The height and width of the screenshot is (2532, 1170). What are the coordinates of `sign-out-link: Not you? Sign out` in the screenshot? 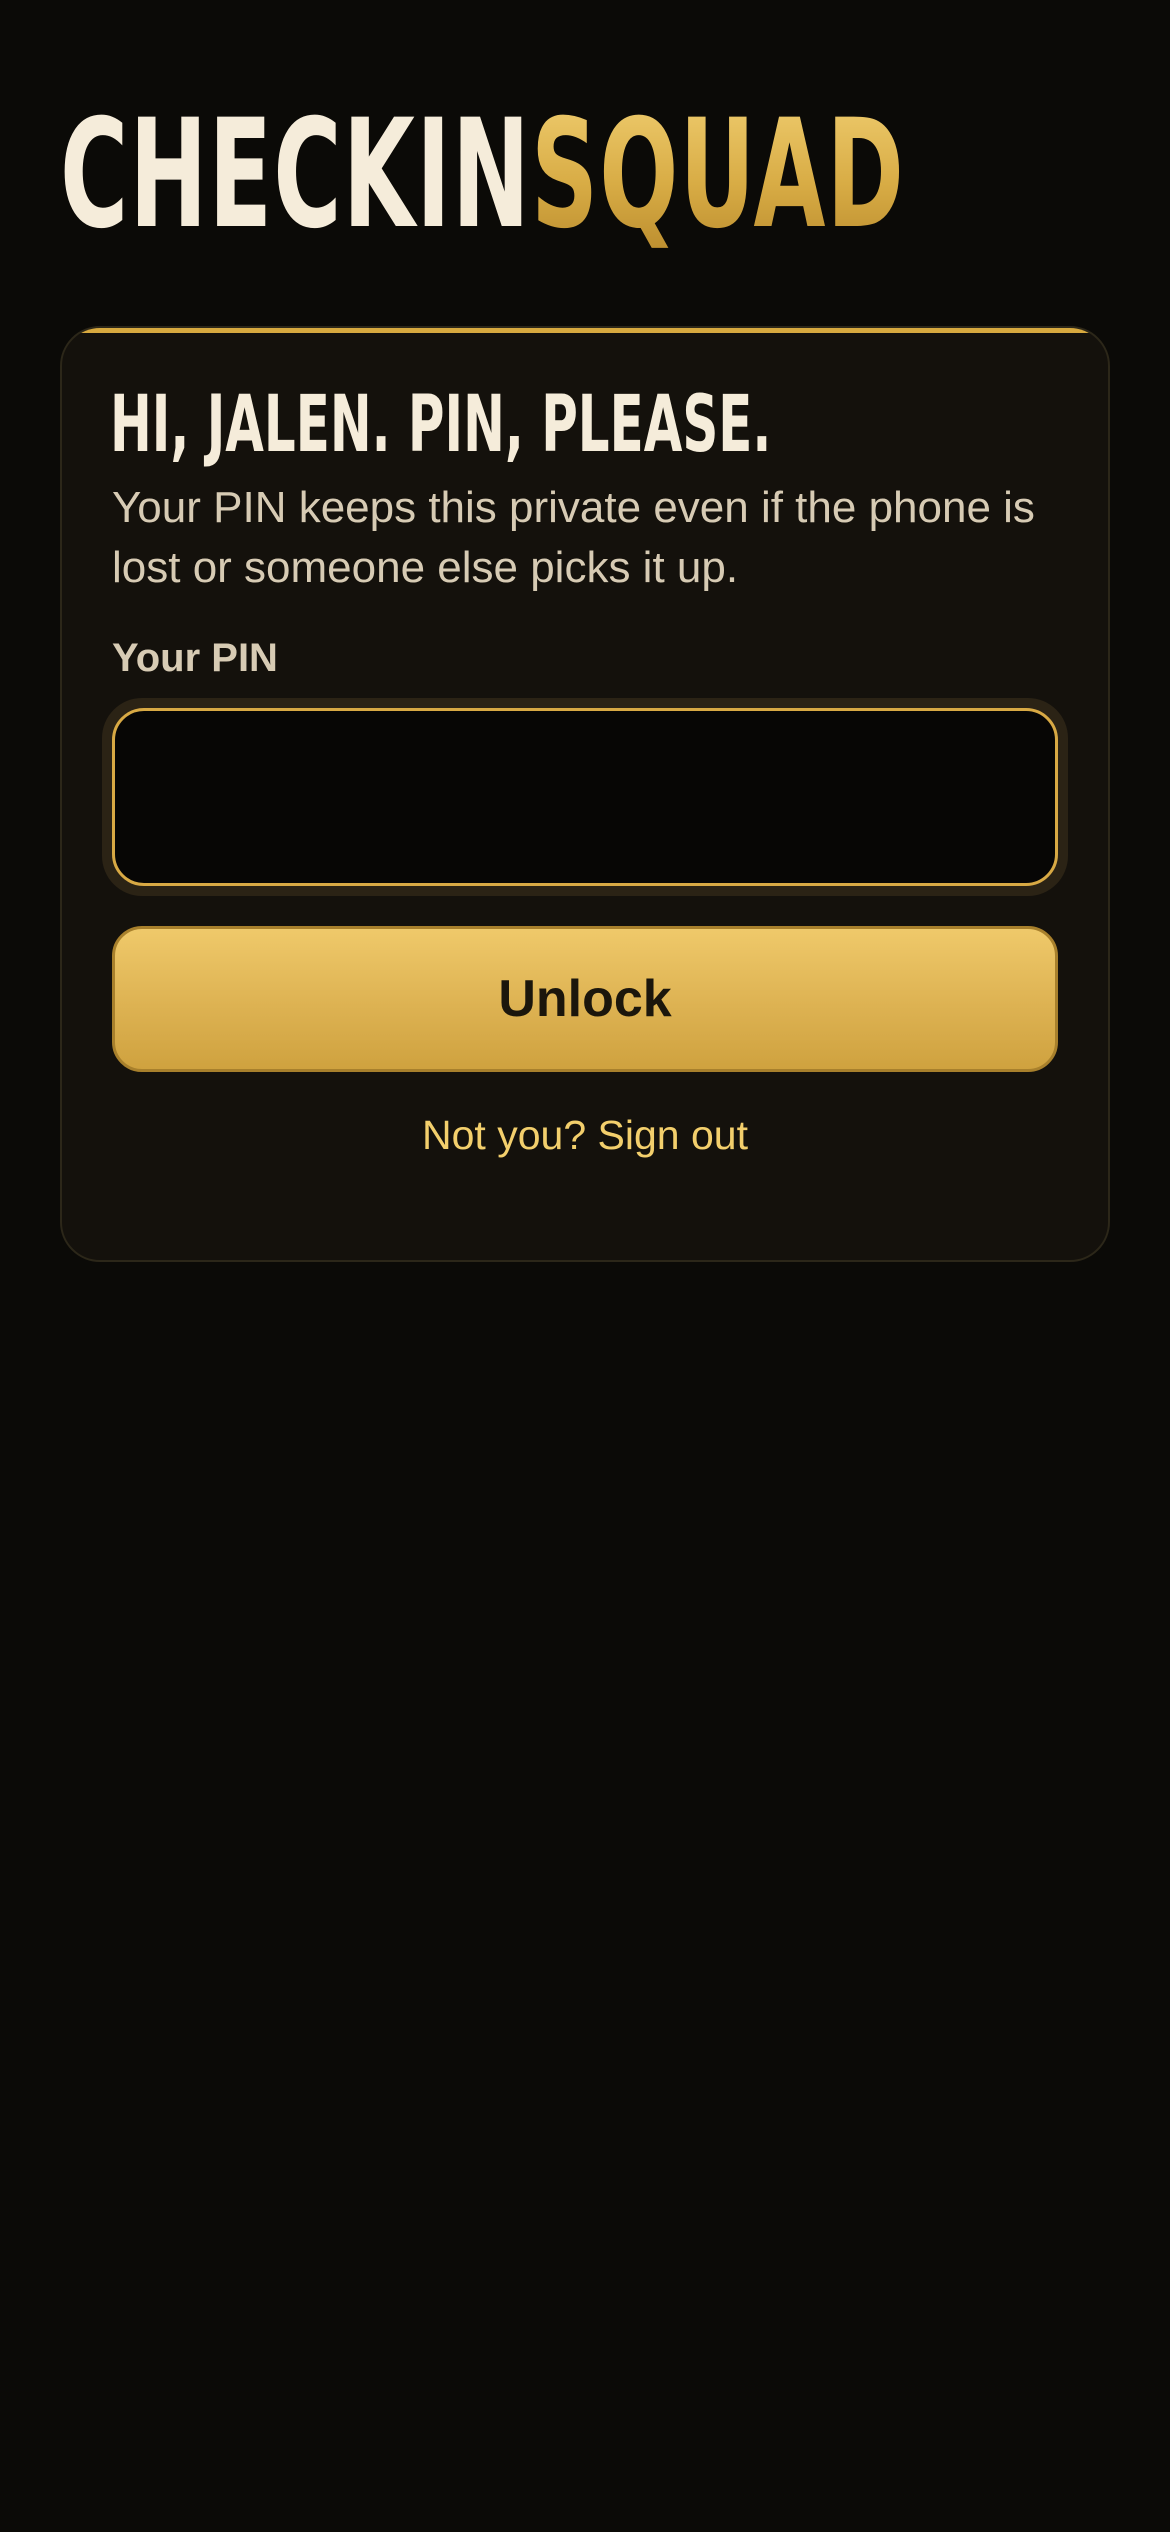 It's located at (585, 1135).